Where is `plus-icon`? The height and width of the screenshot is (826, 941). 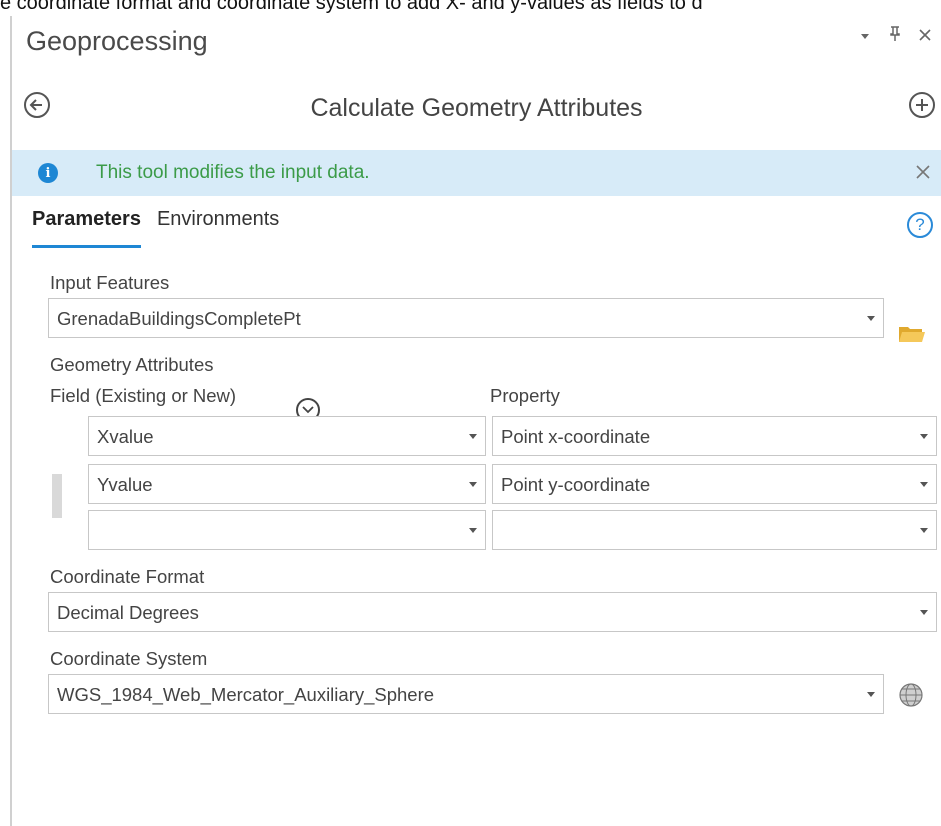
plus-icon is located at coordinates (922, 105).